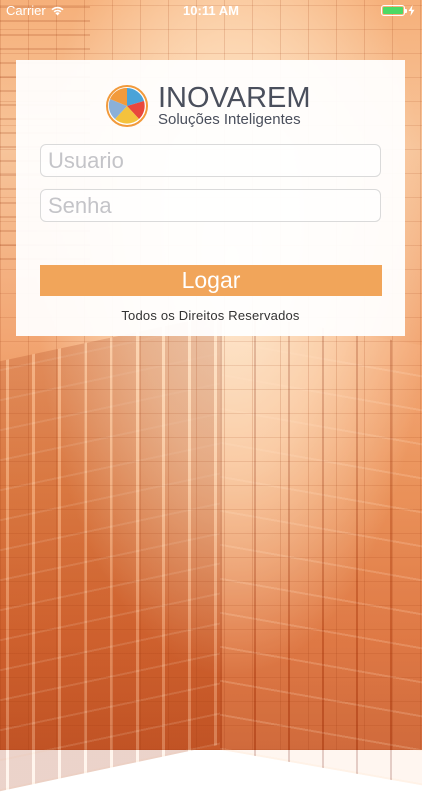  I want to click on logo-text: INOVAREM Soluções Inteligentes, so click(234, 106).